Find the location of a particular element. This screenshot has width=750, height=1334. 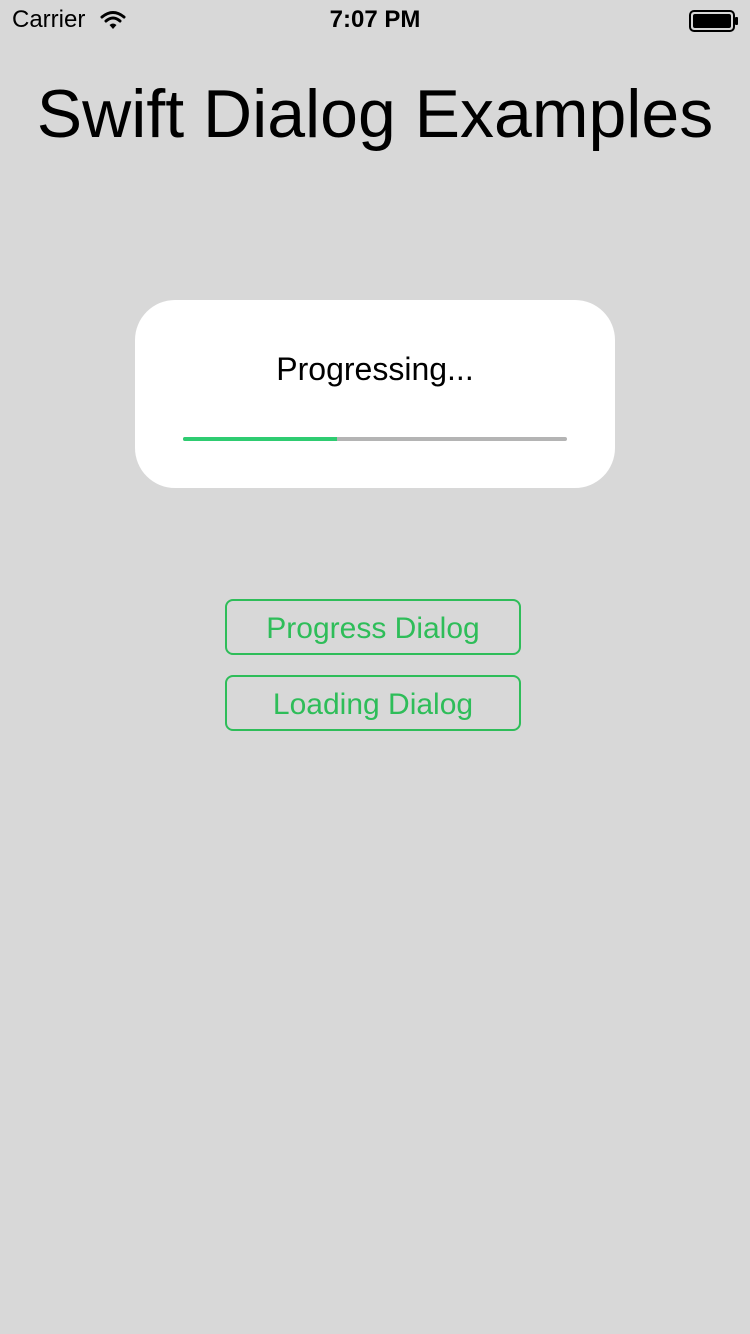

status-time: 7:07 PM is located at coordinates (375, 19).